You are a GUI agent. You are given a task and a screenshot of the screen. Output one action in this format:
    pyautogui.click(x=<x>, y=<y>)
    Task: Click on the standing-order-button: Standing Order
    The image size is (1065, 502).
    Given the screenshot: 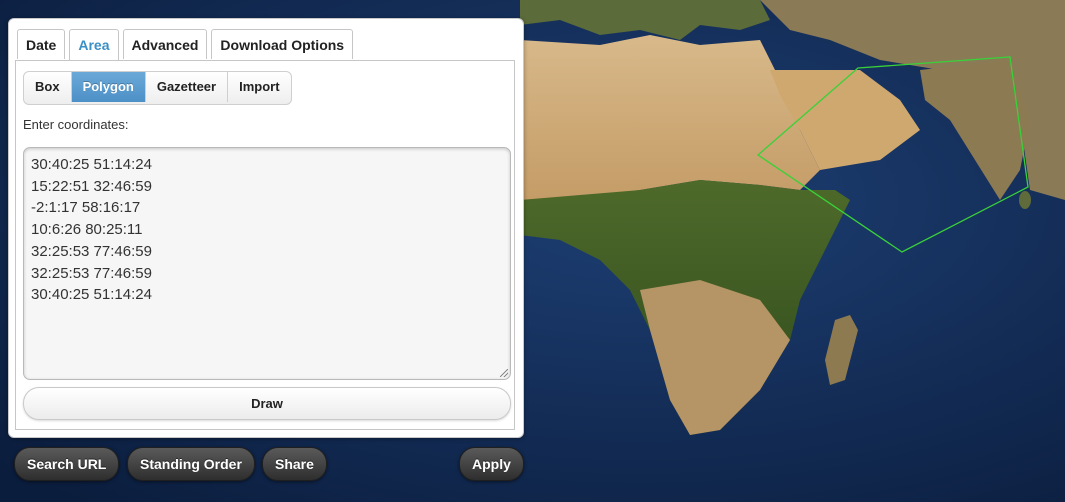 What is the action you would take?
    pyautogui.click(x=191, y=464)
    